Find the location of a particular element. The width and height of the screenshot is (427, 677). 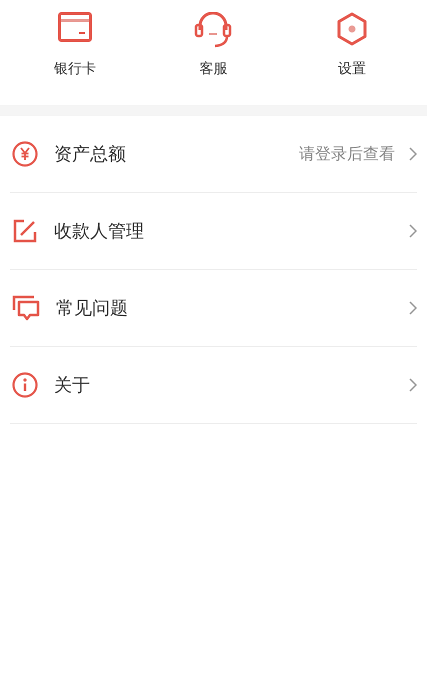

bank-card-icon is located at coordinates (75, 27).